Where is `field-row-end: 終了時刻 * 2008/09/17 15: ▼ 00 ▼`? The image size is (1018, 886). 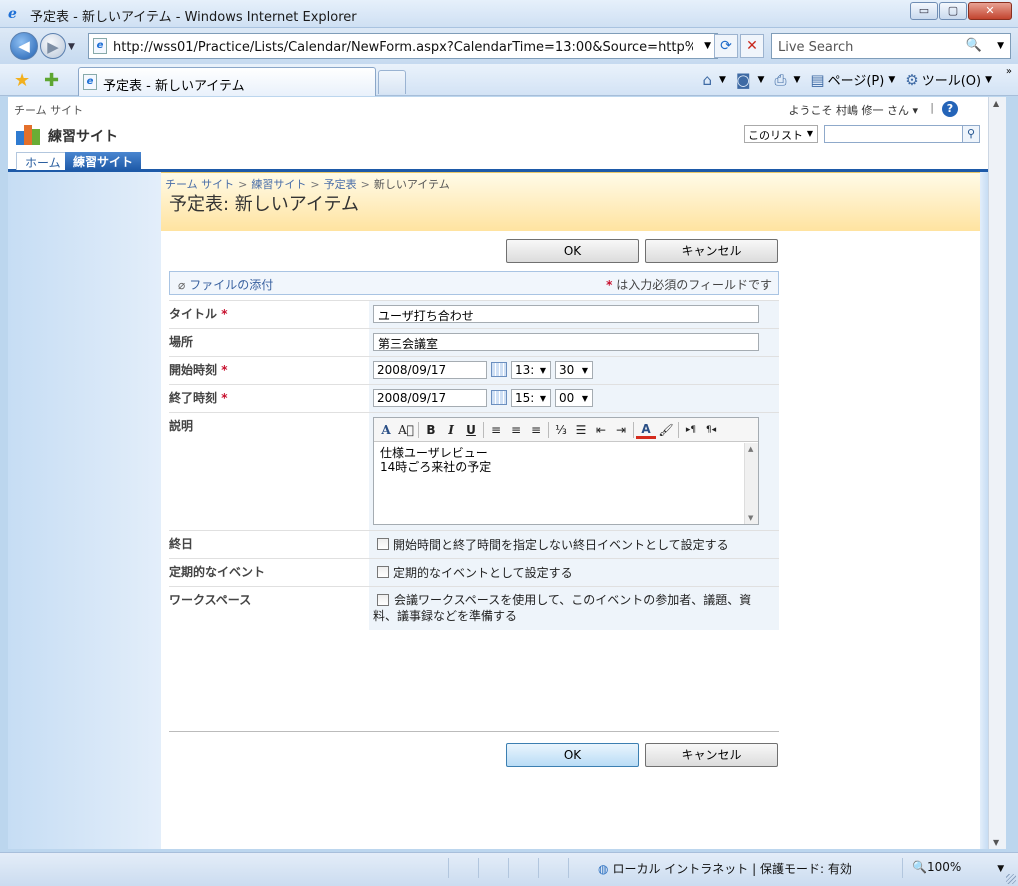
field-row-end: 終了時刻 * 2008/09/17 15: ▼ 00 ▼ is located at coordinates (474, 398).